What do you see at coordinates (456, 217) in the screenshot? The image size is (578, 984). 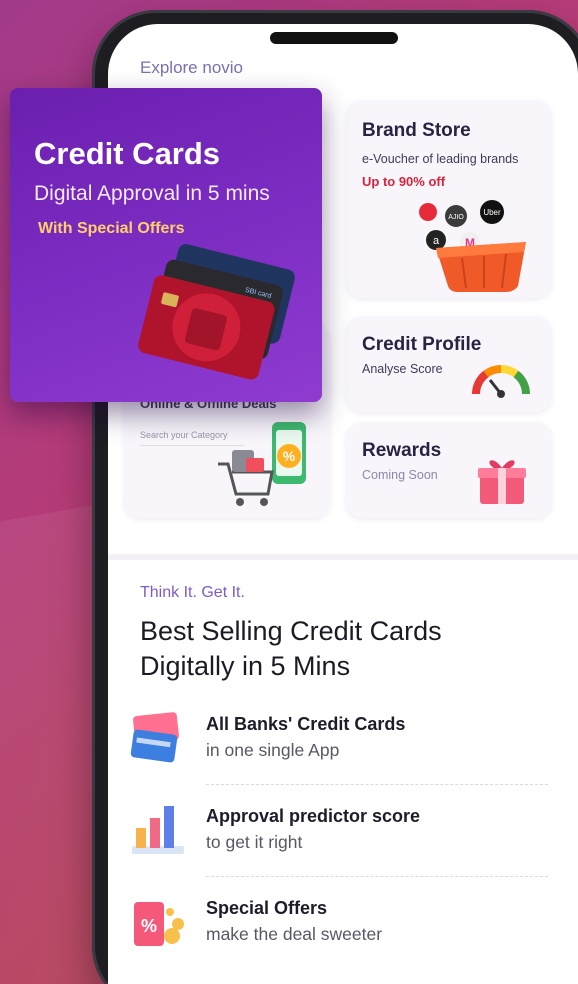 I see `brand-logo-ajio: AJIO` at bounding box center [456, 217].